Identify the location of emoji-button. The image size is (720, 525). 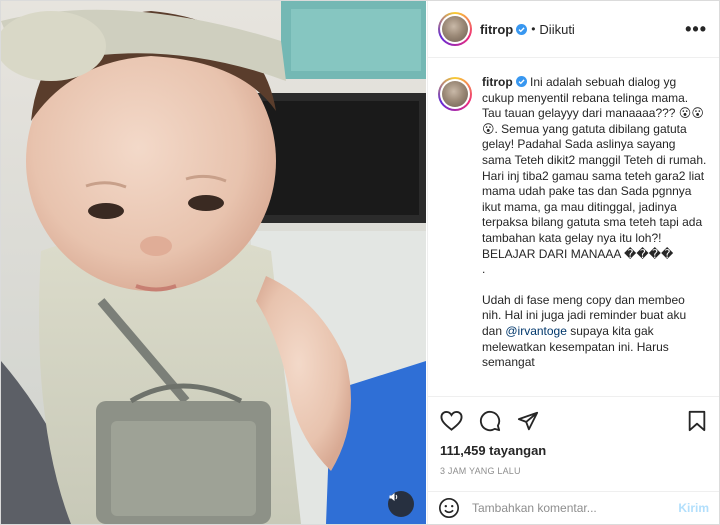
(449, 508).